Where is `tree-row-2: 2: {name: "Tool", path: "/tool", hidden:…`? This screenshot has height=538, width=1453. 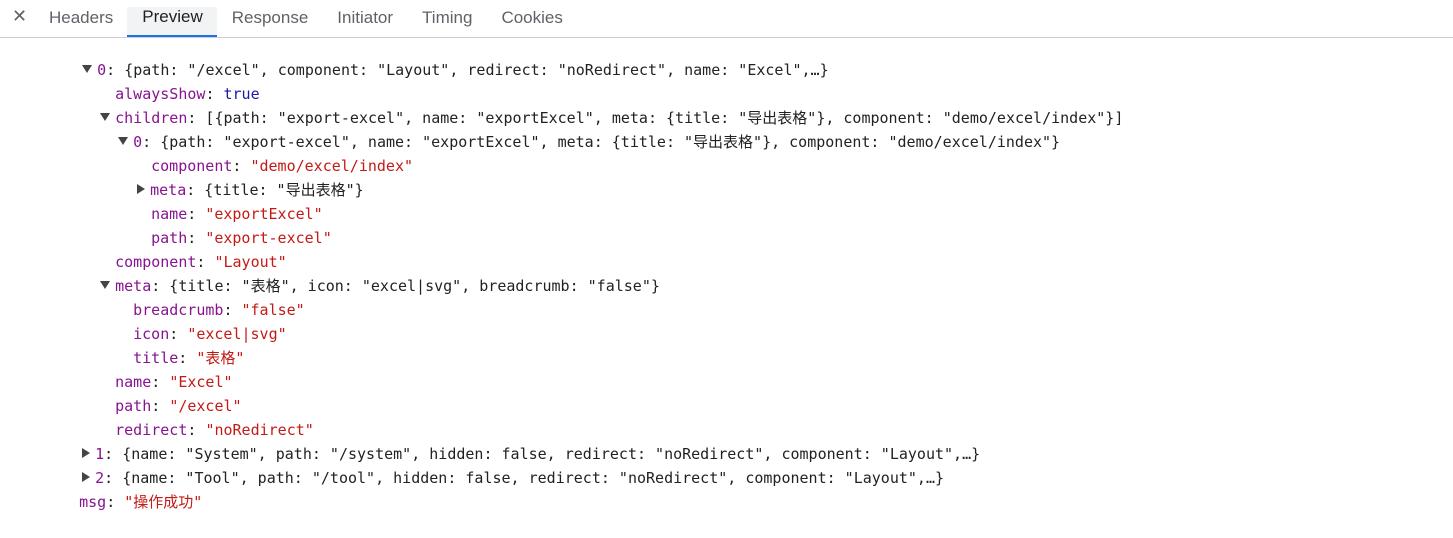
tree-row-2: 2: {name: "Tool", path: "/tool", hidden:… is located at coordinates (495, 464).